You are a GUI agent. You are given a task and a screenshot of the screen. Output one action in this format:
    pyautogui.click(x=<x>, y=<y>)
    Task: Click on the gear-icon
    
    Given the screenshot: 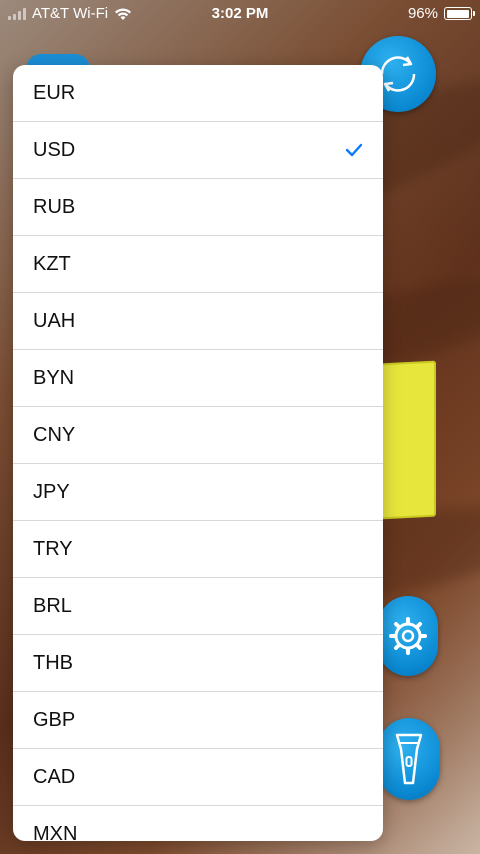 What is the action you would take?
    pyautogui.click(x=408, y=636)
    